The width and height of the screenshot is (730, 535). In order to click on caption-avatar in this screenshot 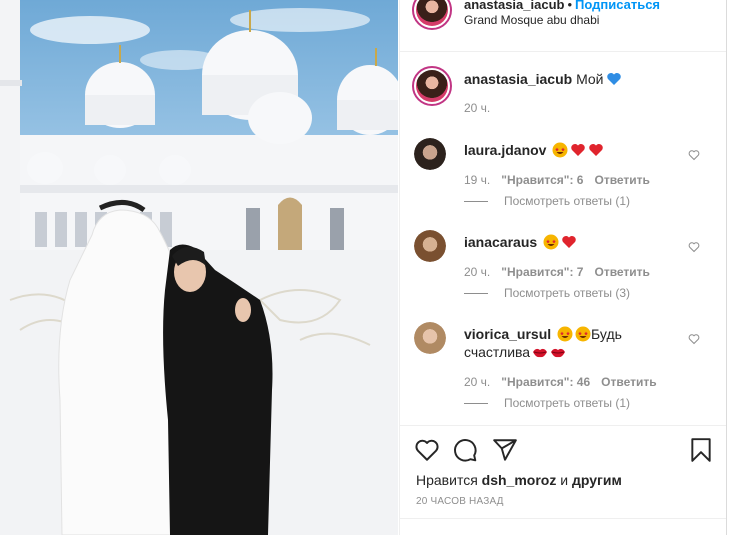, I will do `click(432, 86)`.